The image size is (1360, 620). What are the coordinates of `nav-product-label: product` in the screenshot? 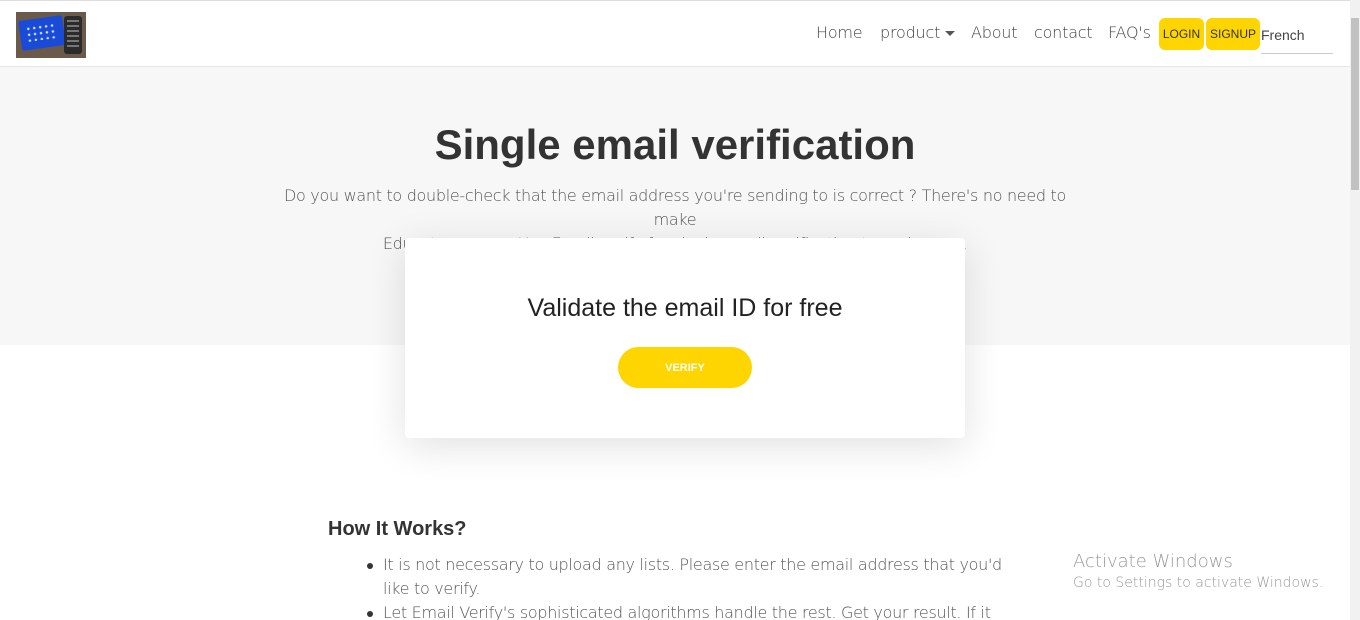 It's located at (910, 32).